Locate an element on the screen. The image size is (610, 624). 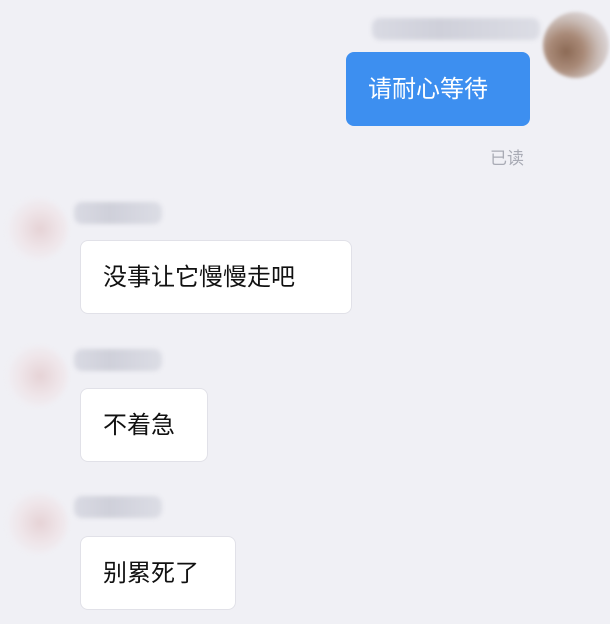
message-text: 不着急 is located at coordinates (139, 425).